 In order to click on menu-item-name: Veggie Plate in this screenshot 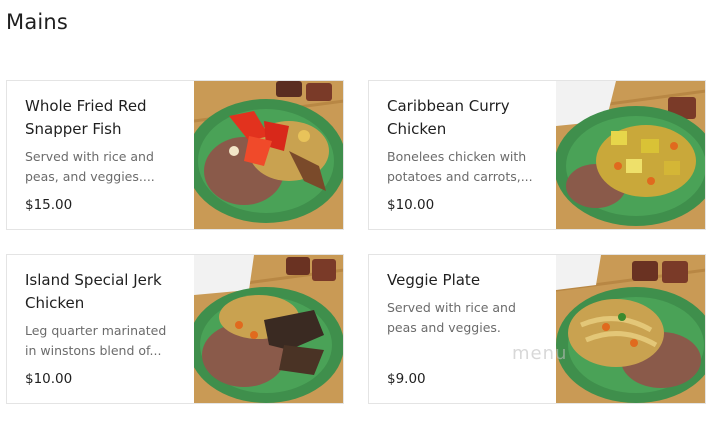, I will do `click(434, 280)`.